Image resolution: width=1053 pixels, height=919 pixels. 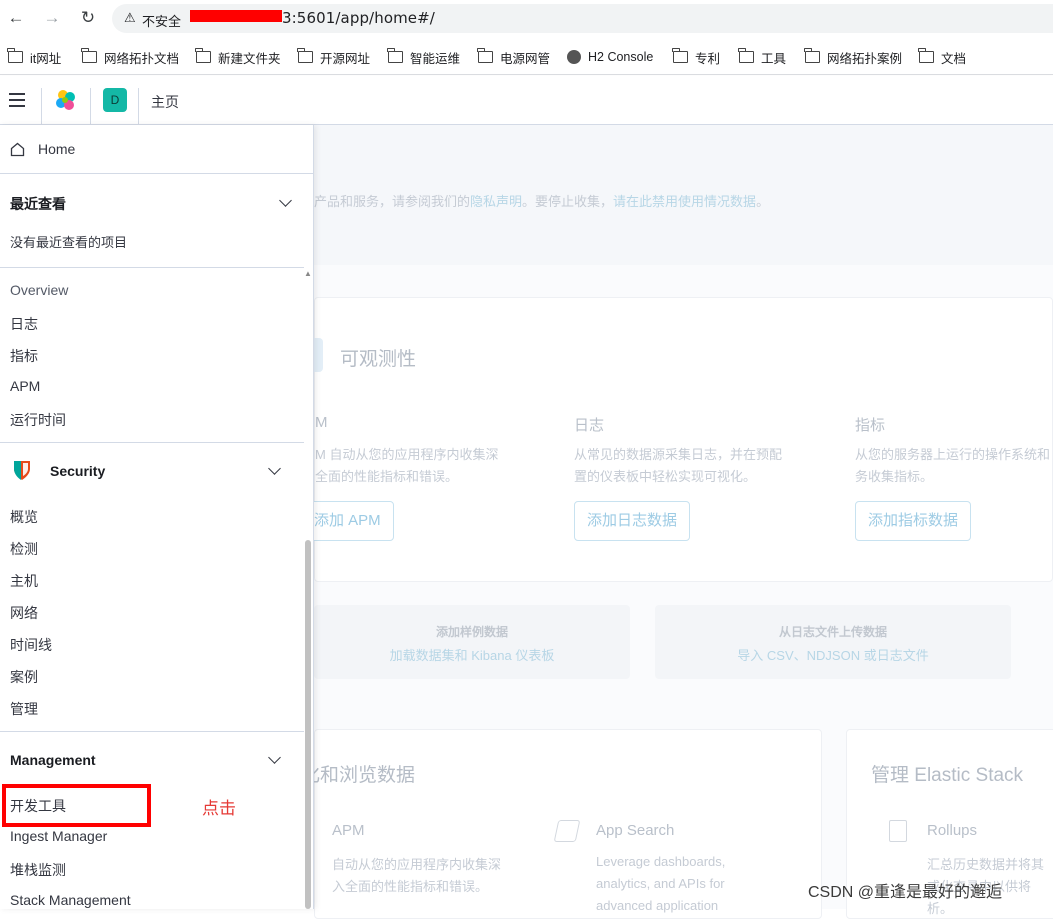 I want to click on nav-item-uptime: 运行时间, so click(x=38, y=420).